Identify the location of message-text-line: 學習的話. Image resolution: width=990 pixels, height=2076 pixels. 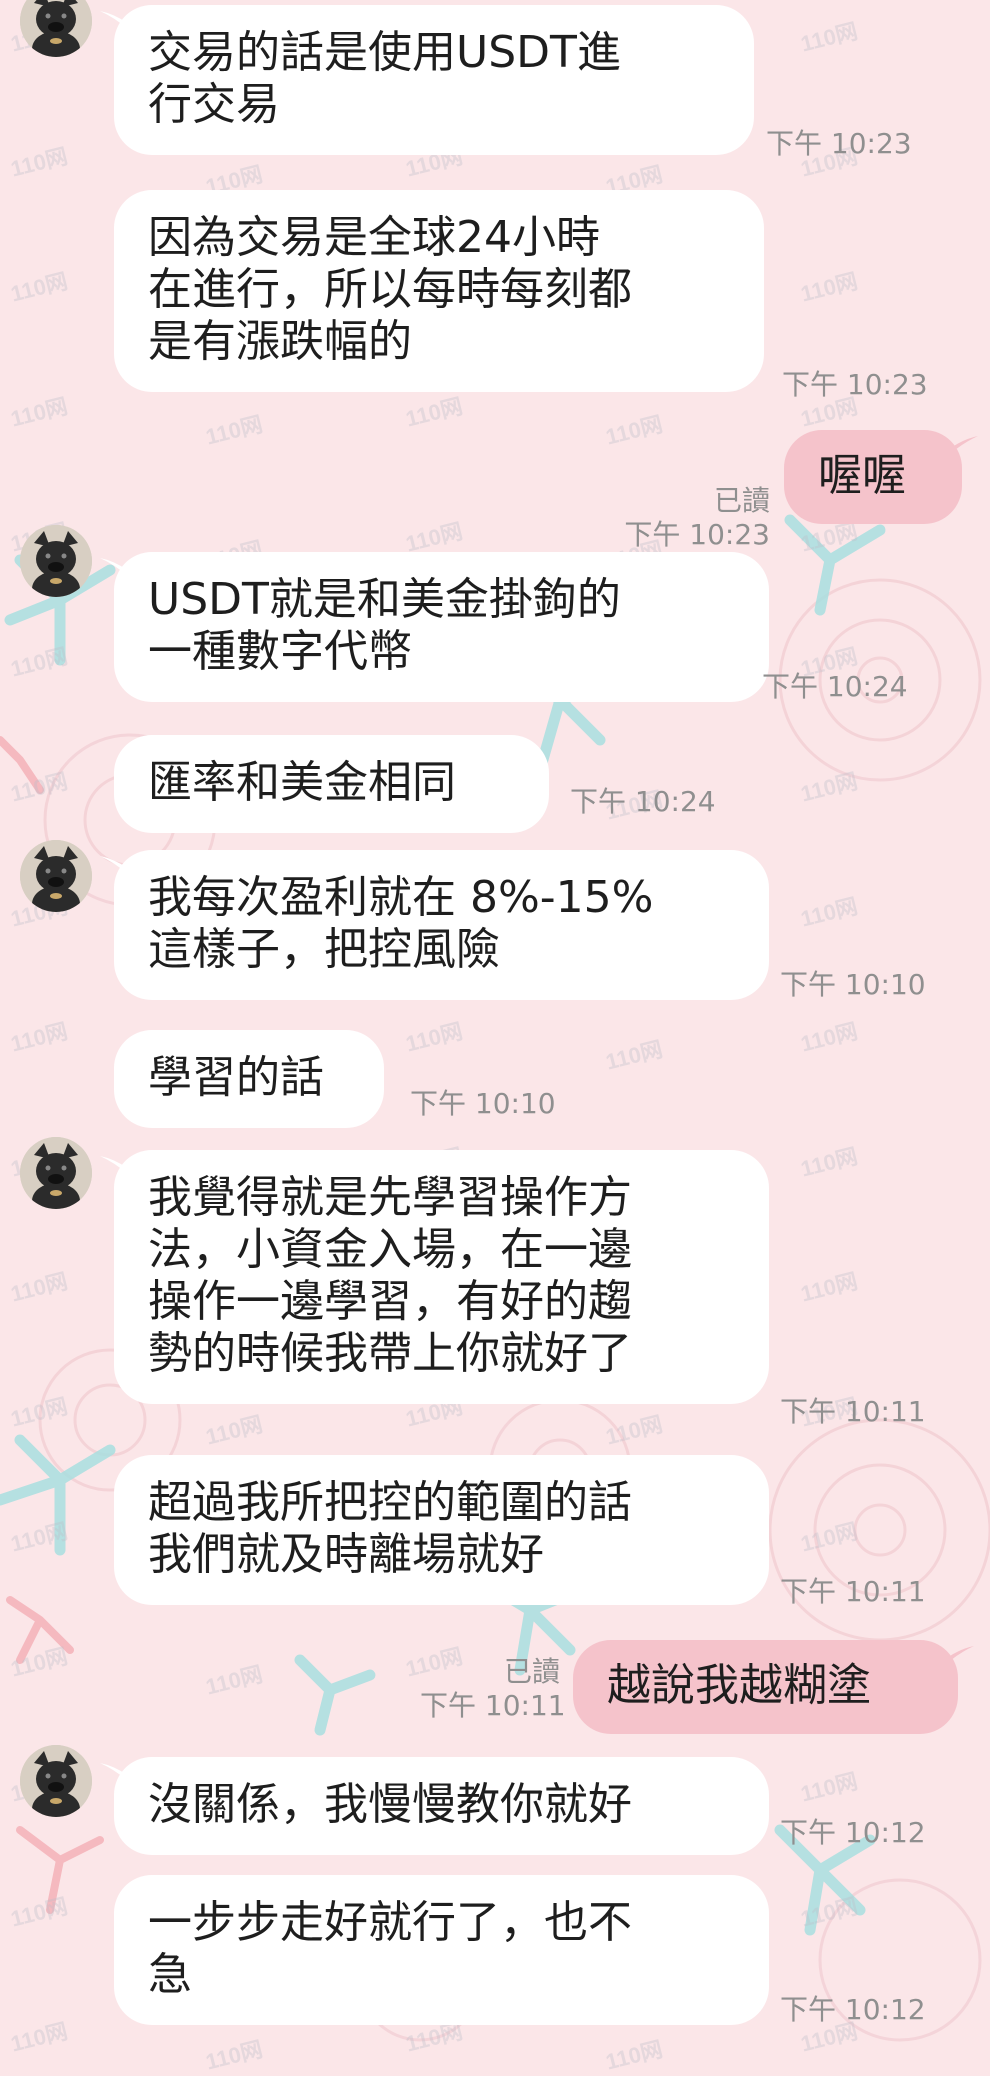
(236, 1077).